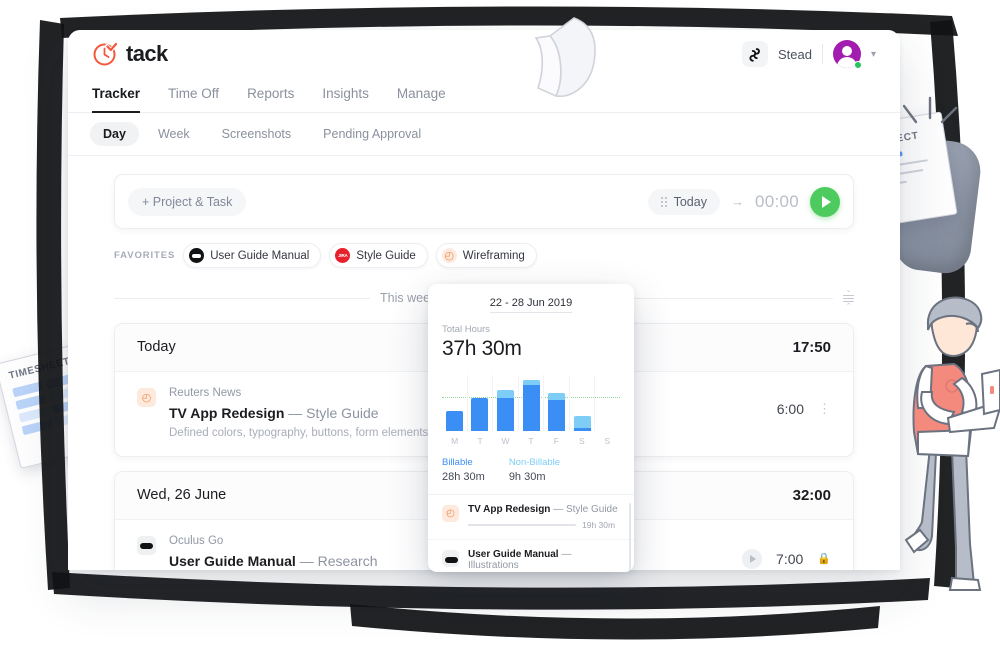 This screenshot has height=646, width=1000. I want to click on chart-x-tick: W, so click(505, 441).